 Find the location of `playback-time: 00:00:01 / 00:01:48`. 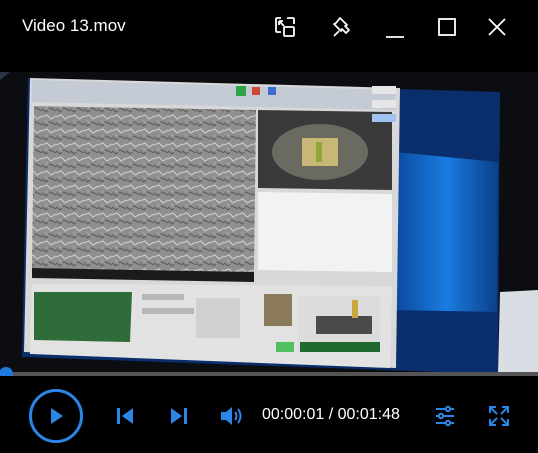

playback-time: 00:00:01 / 00:01:48 is located at coordinates (331, 415).